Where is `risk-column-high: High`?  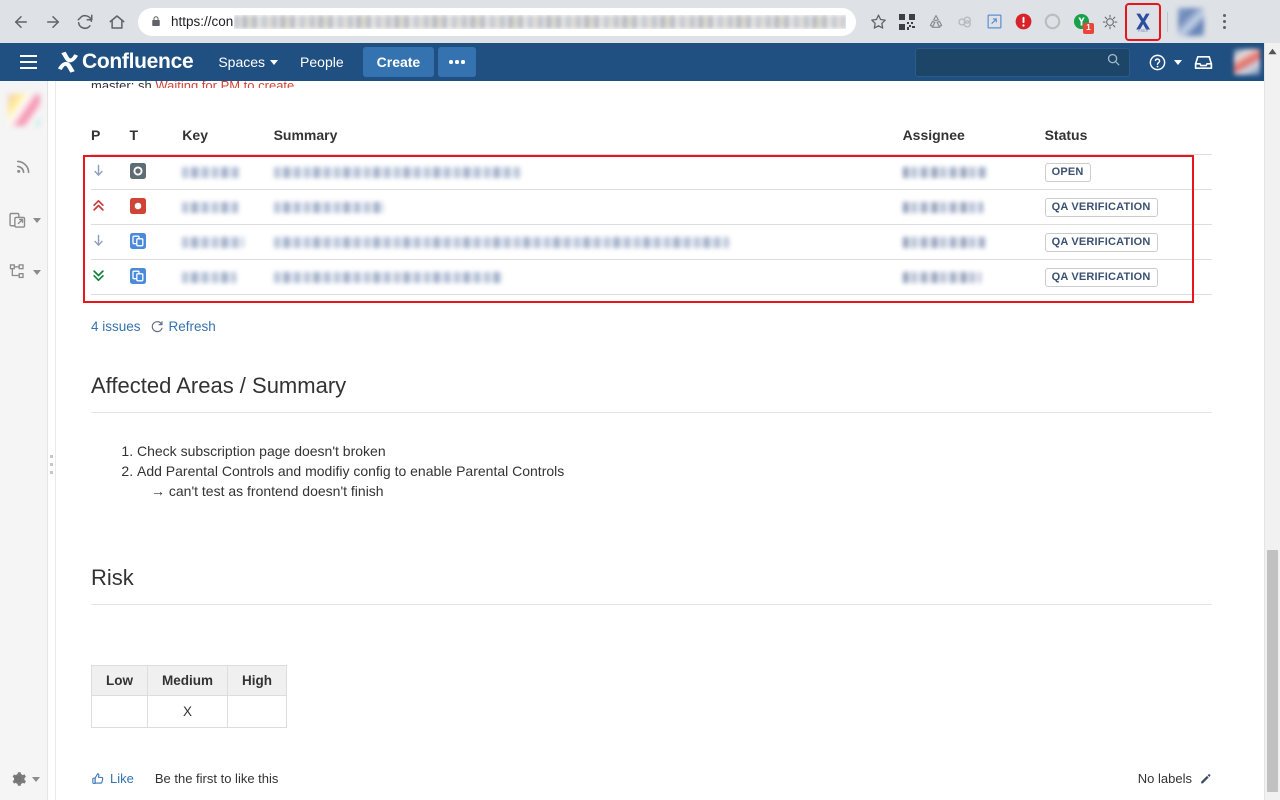
risk-column-high: High is located at coordinates (257, 680).